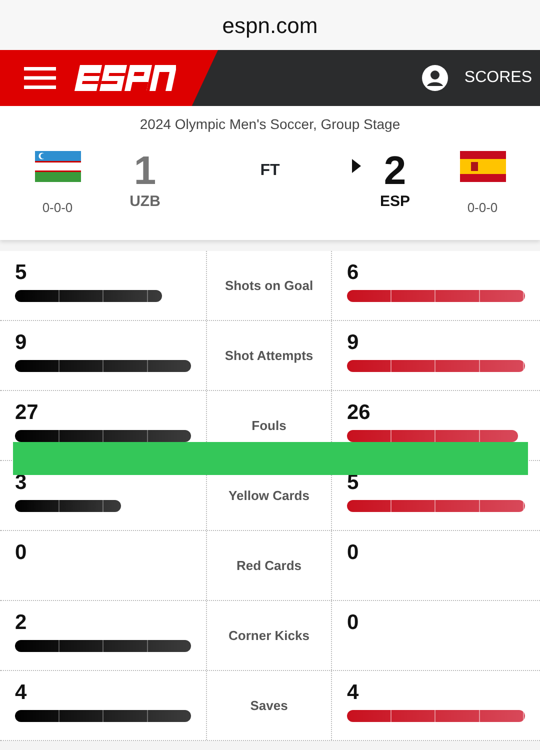 The width and height of the screenshot is (540, 750). I want to click on address-text: espn.com, so click(270, 26).